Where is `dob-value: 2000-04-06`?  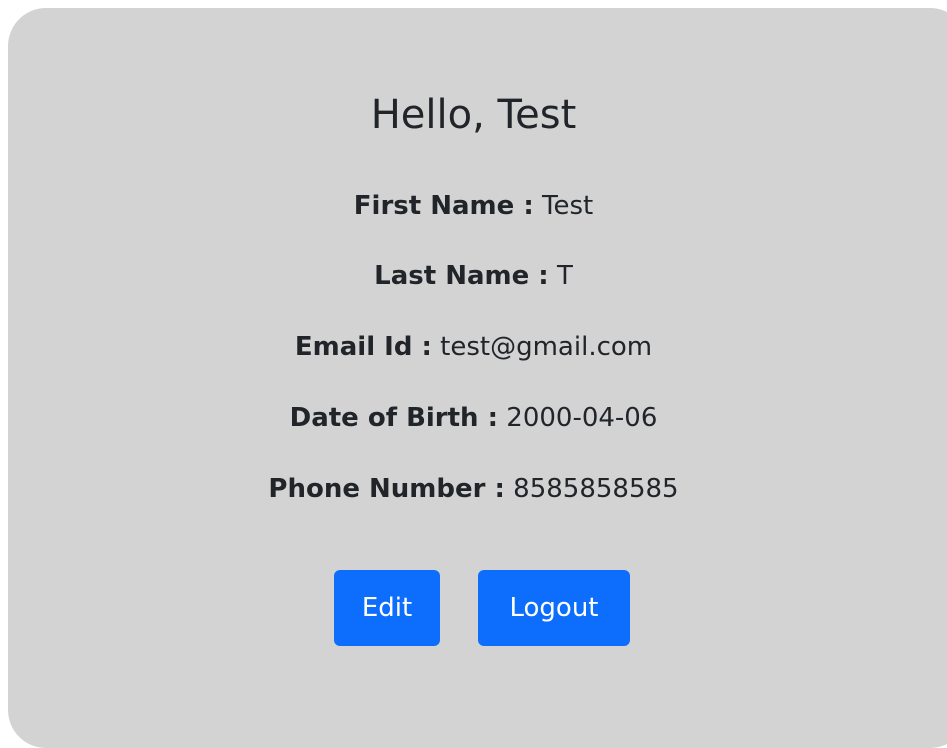 dob-value: 2000-04-06 is located at coordinates (582, 418).